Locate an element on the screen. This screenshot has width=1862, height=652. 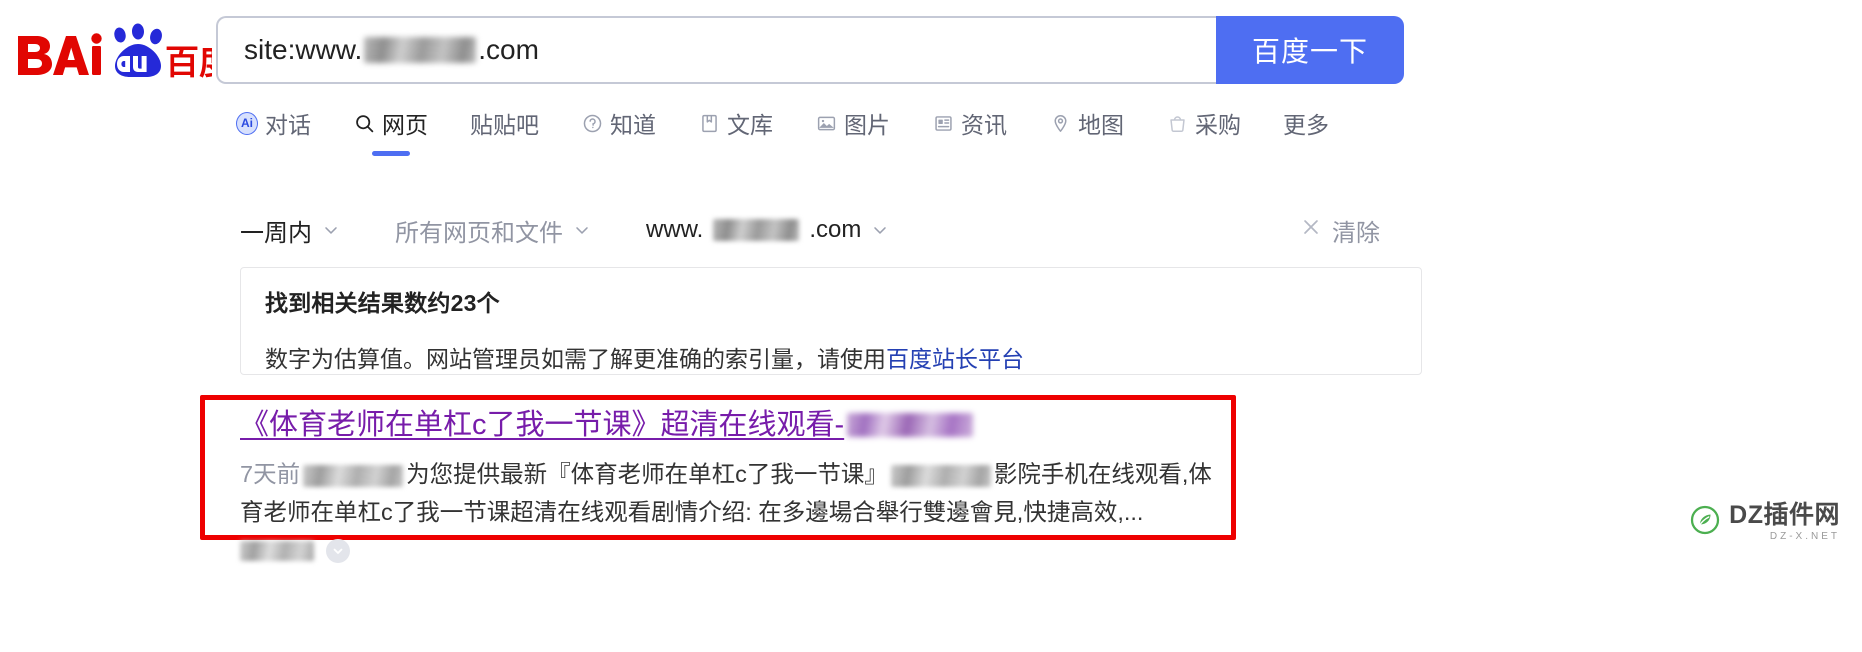
search-bar: site:www. .com 百度一下 is located at coordinates (810, 50).